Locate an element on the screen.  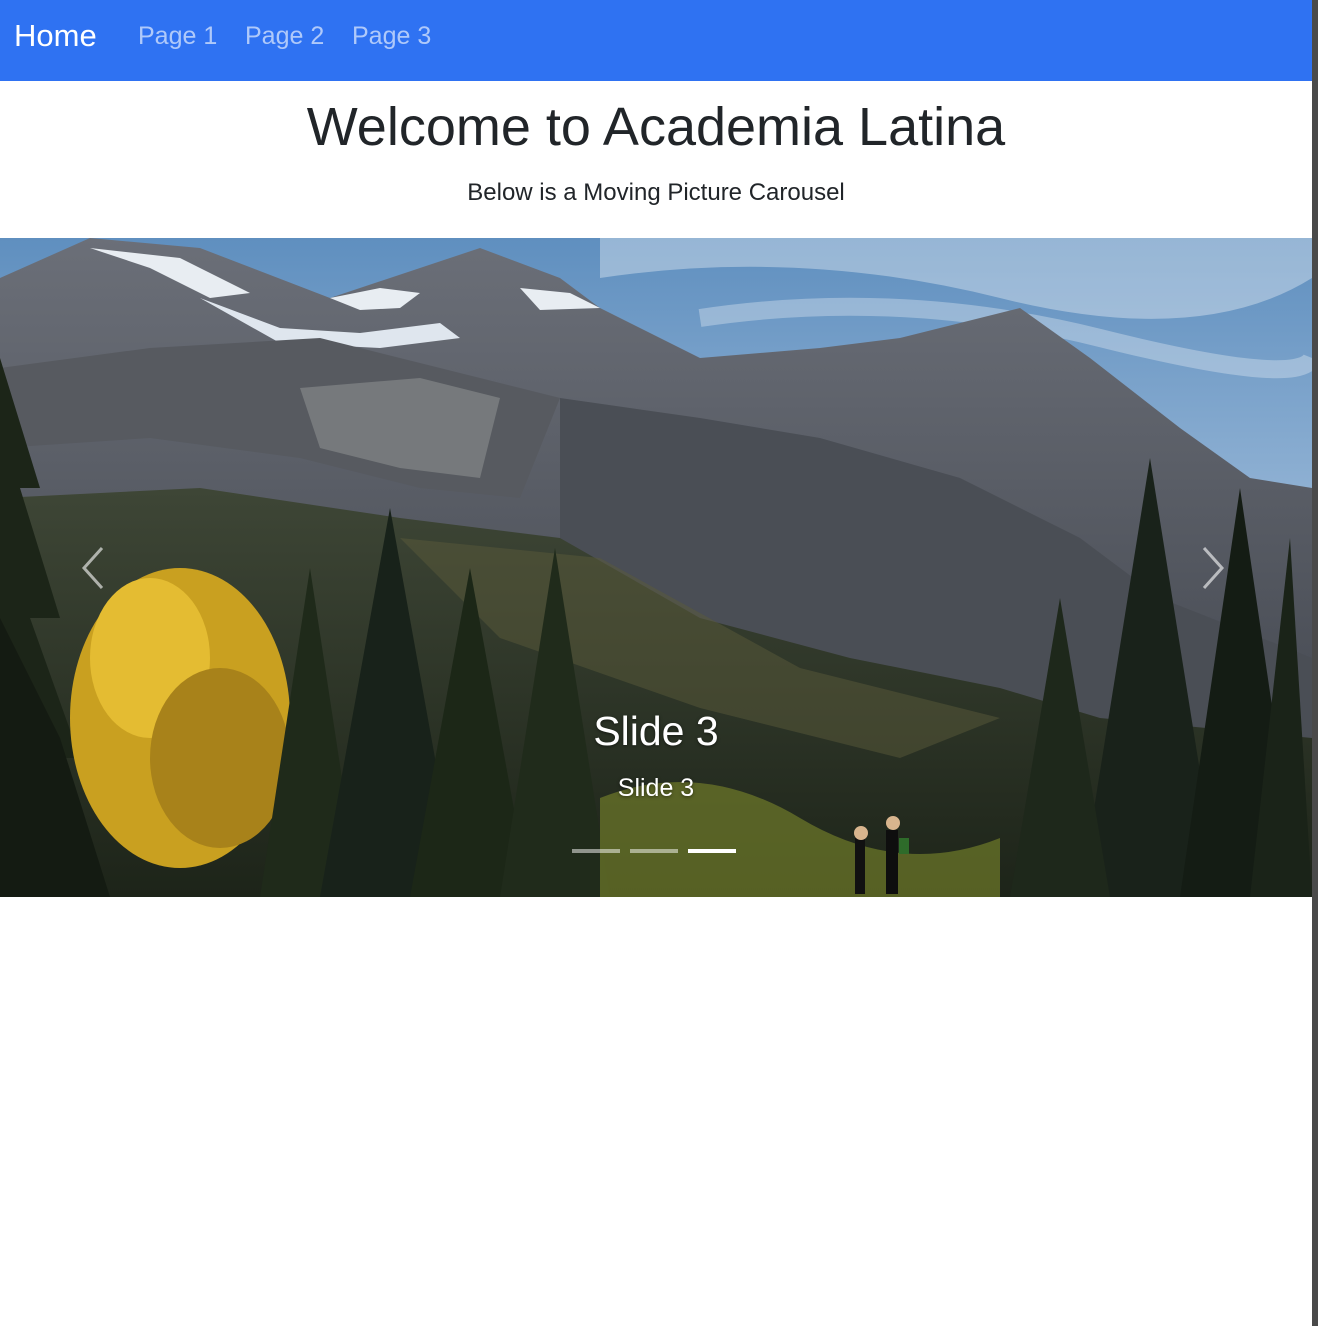
carousel-indicator-3-active is located at coordinates (712, 851).